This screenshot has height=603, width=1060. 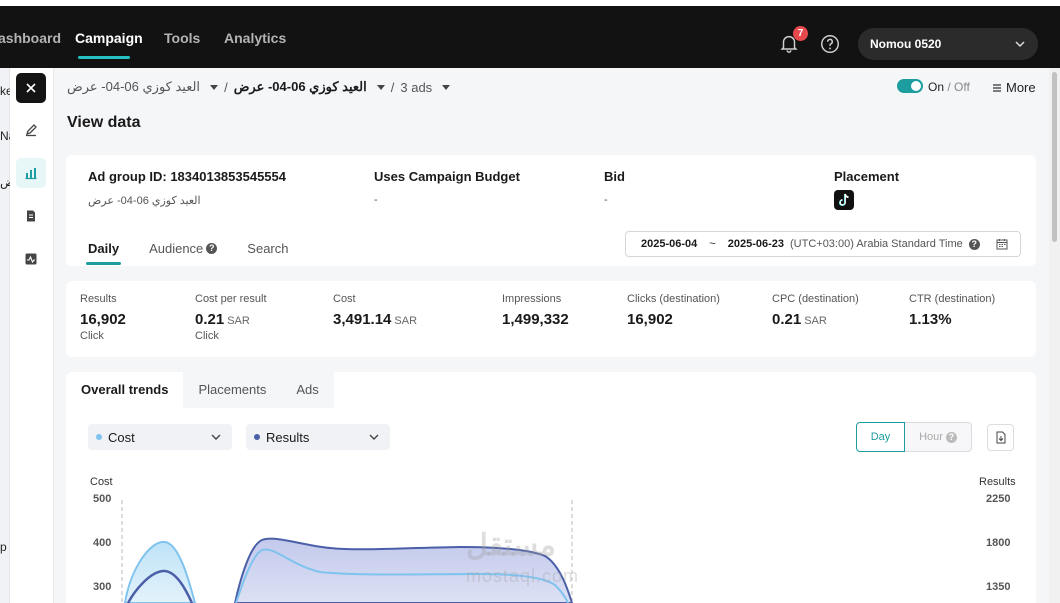 What do you see at coordinates (1054, 157) in the screenshot?
I see `scrollbar-thumb` at bounding box center [1054, 157].